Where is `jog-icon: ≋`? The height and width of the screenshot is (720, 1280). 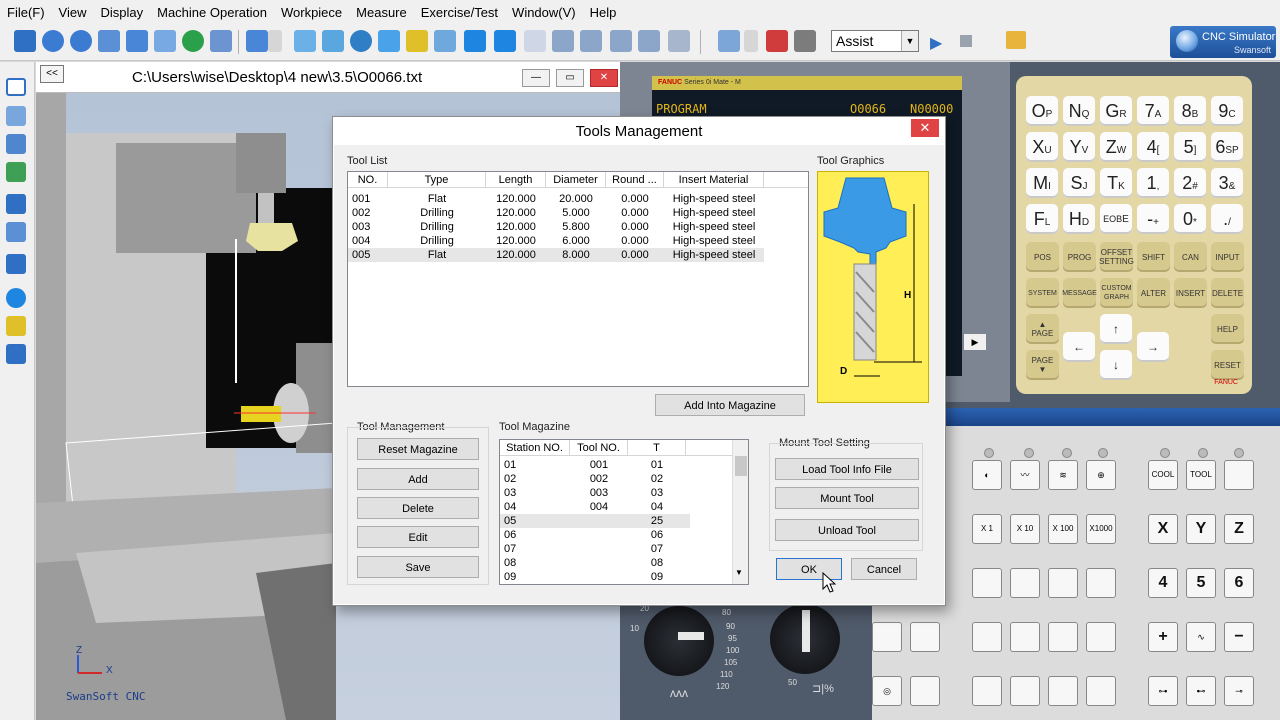
jog-icon: ≋ is located at coordinates (1063, 475).